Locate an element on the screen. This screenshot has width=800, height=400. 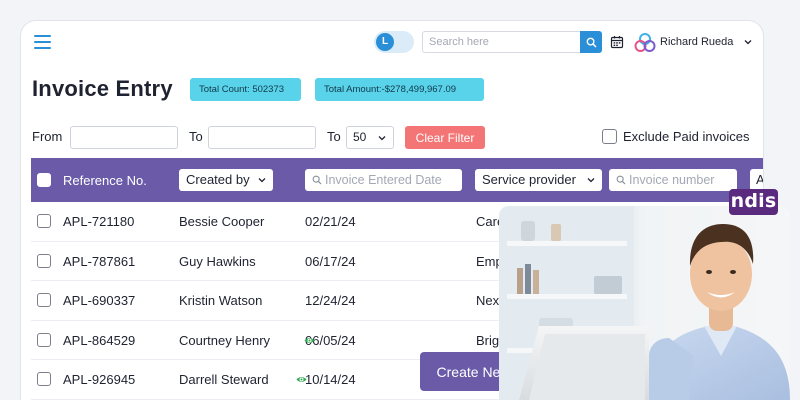
created-by-label: Created by is located at coordinates (218, 179).